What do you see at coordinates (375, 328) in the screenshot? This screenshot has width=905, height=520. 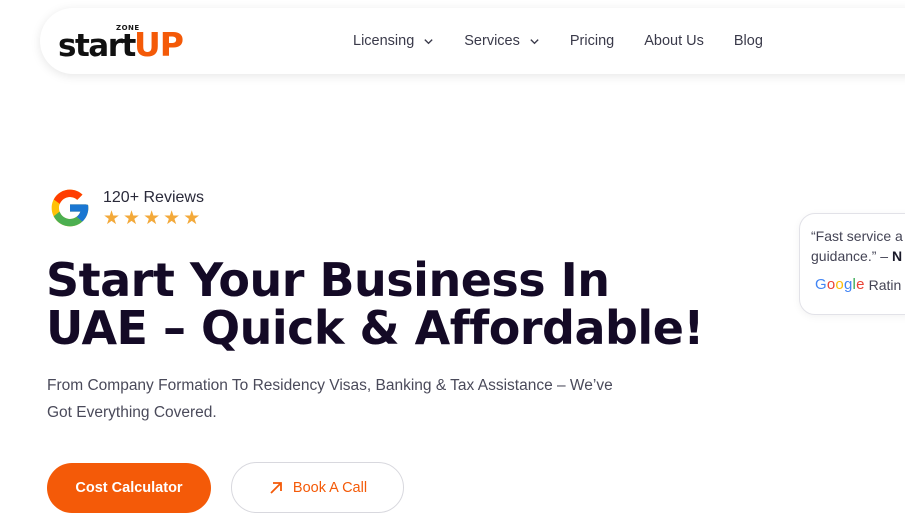 I see `hero-title-line-2: UAE – Quick & Affordable!` at bounding box center [375, 328].